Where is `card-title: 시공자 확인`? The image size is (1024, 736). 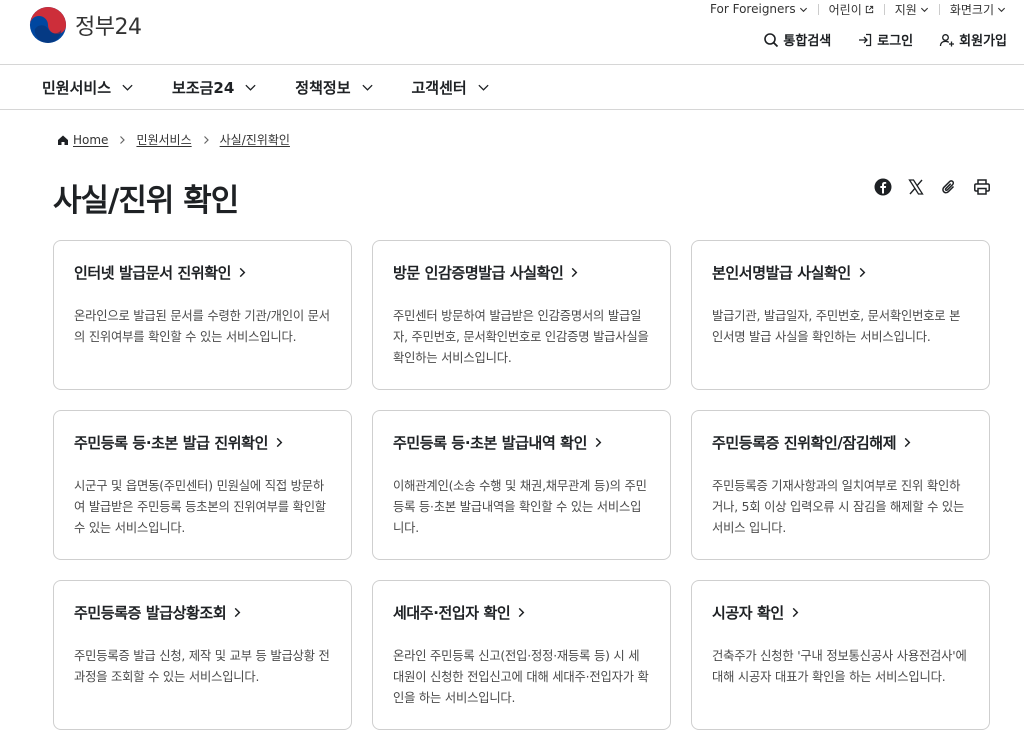
card-title: 시공자 확인 is located at coordinates (840, 612).